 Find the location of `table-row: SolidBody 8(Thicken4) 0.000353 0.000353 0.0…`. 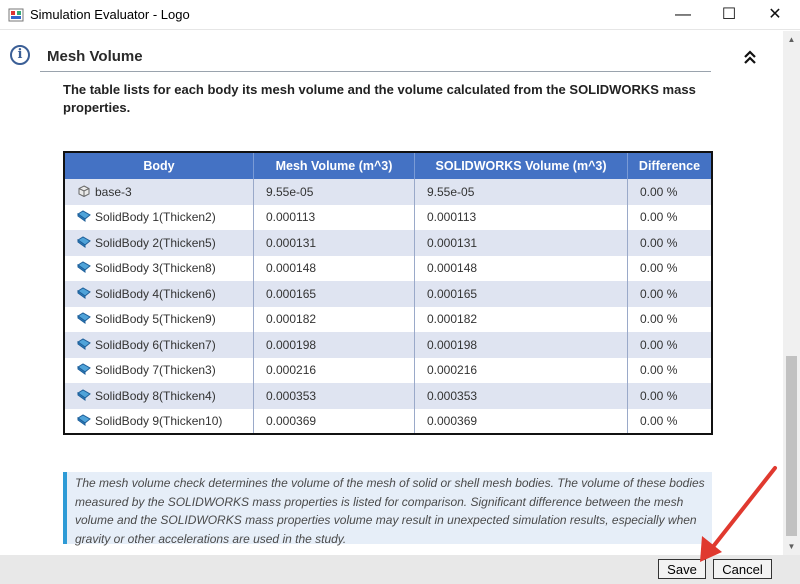

table-row: SolidBody 8(Thicken4) 0.000353 0.000353 0.0… is located at coordinates (388, 396).